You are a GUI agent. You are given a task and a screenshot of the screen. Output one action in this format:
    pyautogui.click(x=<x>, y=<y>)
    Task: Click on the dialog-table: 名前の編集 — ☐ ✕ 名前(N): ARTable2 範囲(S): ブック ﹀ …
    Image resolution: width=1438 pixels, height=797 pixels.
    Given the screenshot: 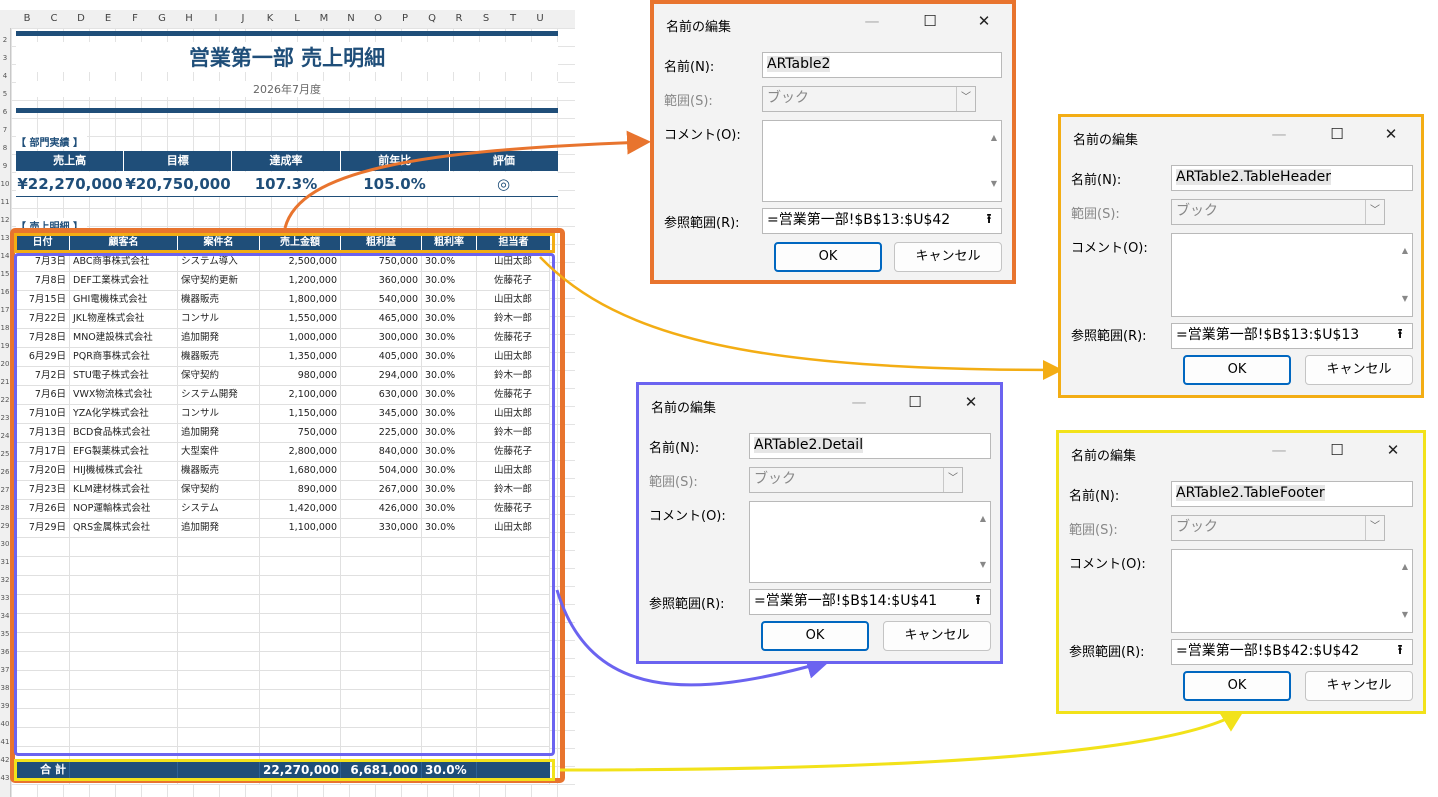 What is the action you would take?
    pyautogui.click(x=833, y=142)
    